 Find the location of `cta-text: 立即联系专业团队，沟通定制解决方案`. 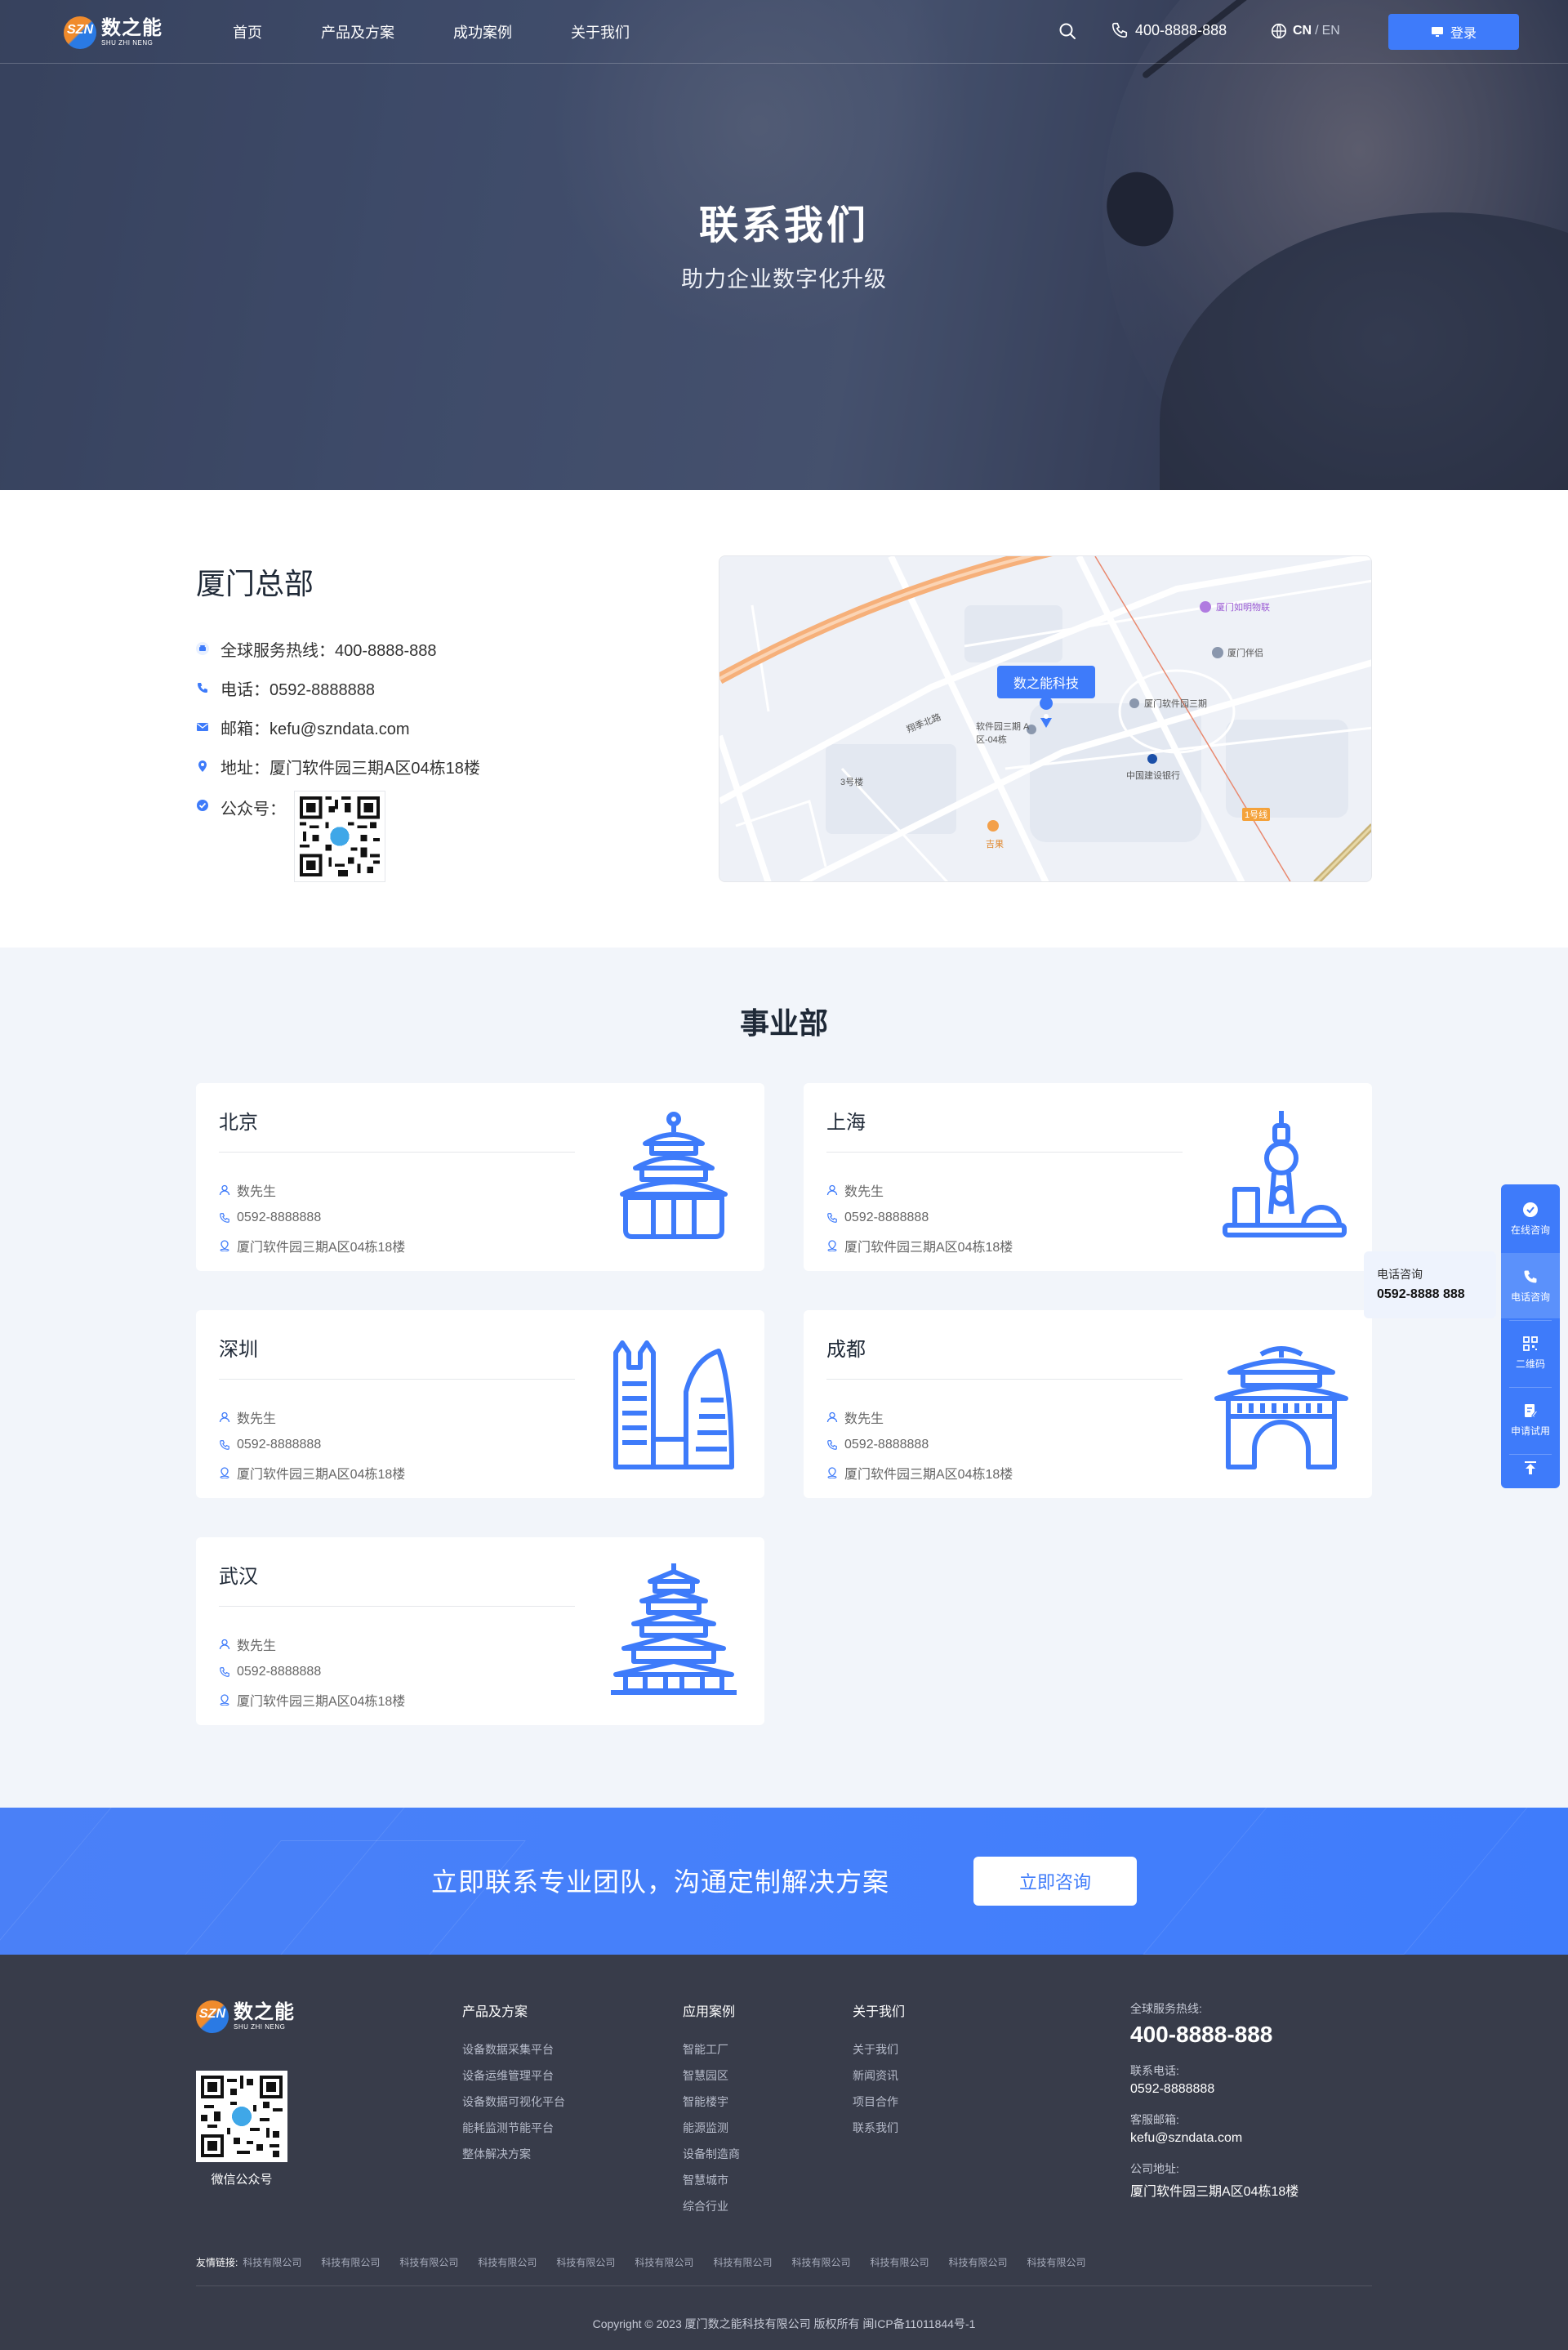

cta-text: 立即联系专业团队，沟通定制解决方案 is located at coordinates (660, 1882).